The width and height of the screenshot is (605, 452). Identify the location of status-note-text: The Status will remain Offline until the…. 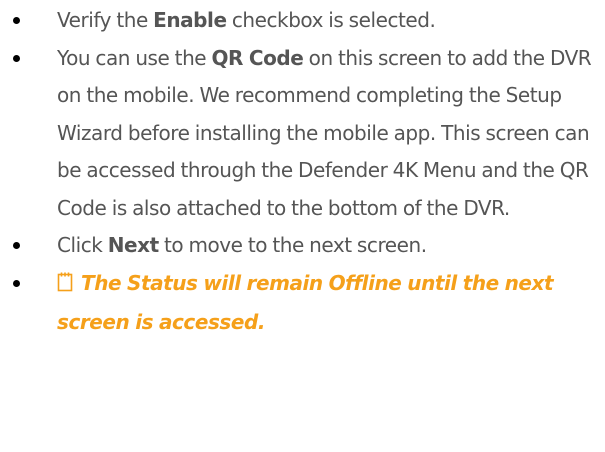
(305, 302).